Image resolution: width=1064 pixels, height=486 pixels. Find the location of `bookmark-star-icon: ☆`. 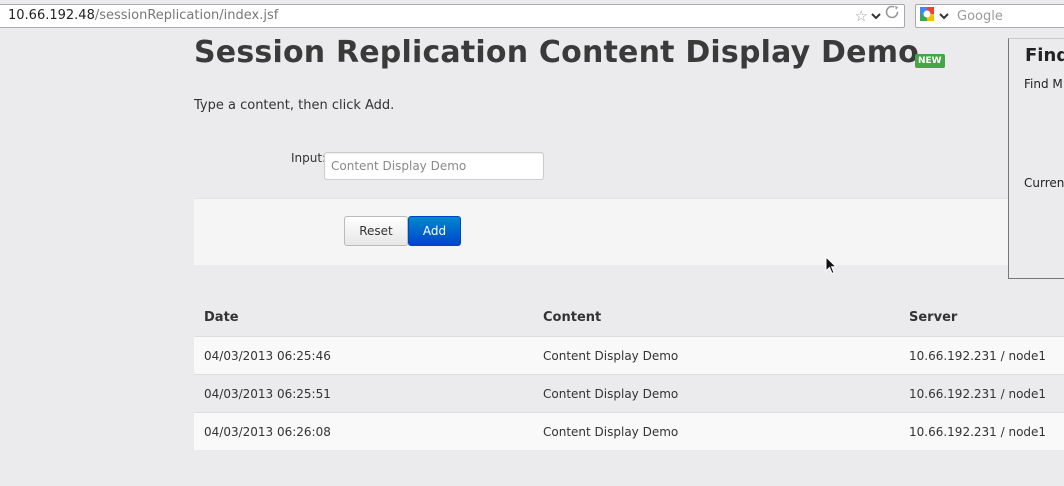

bookmark-star-icon: ☆ is located at coordinates (861, 16).